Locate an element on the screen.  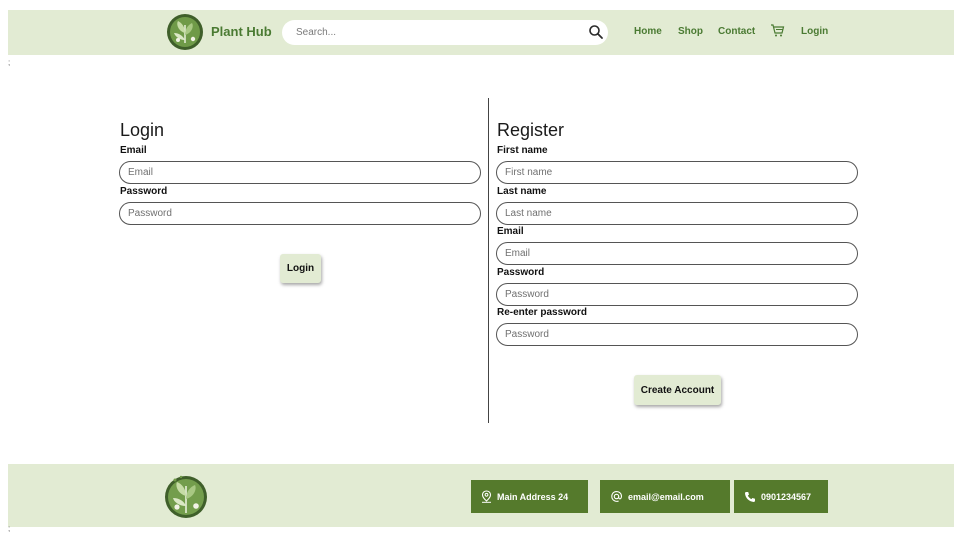
nav-home-link: Home is located at coordinates (648, 31).